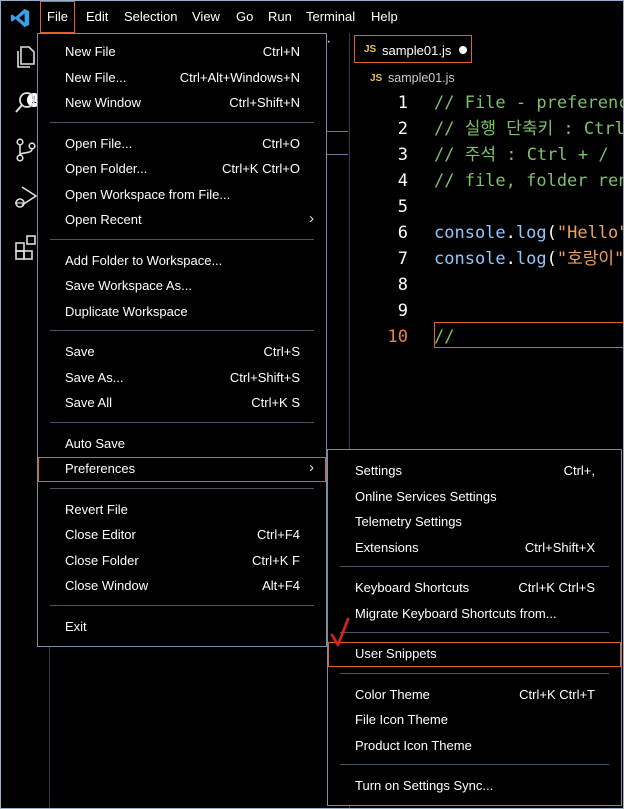  I want to click on files-icon, so click(26, 57).